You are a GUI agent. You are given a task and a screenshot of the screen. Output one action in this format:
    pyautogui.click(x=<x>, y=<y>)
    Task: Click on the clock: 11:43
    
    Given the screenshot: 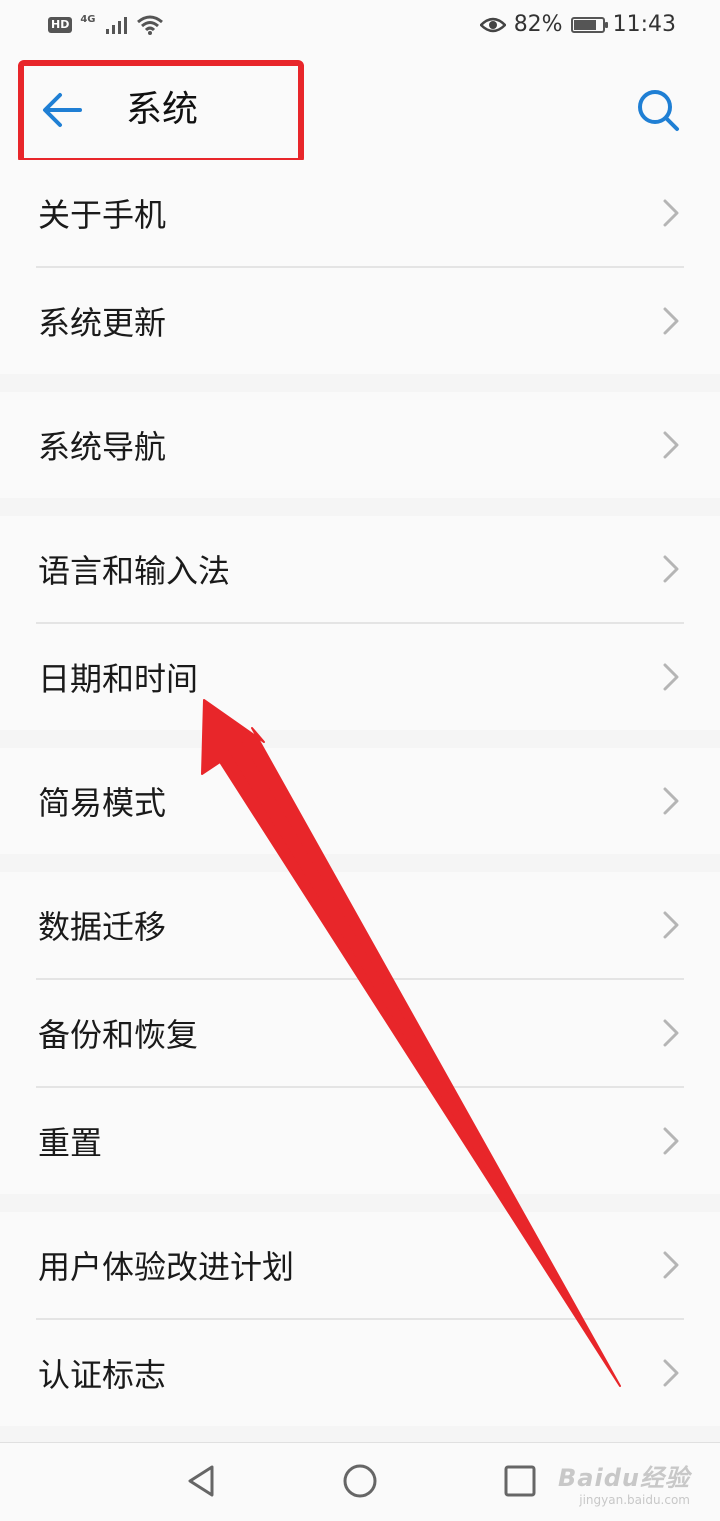 What is the action you would take?
    pyautogui.click(x=644, y=24)
    